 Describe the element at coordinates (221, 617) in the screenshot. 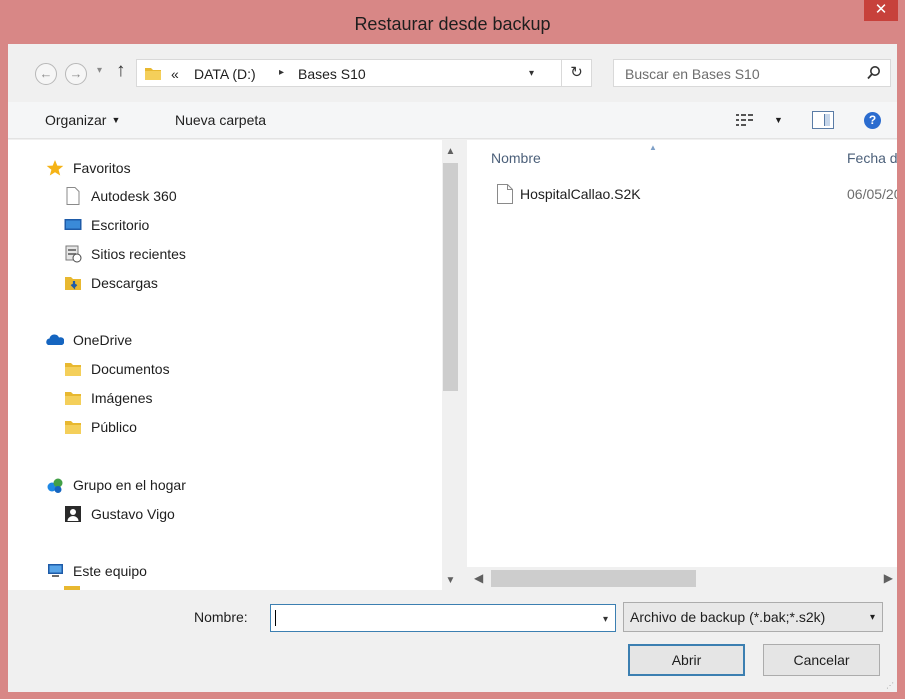

I see `filename-label: Nombre:` at that location.